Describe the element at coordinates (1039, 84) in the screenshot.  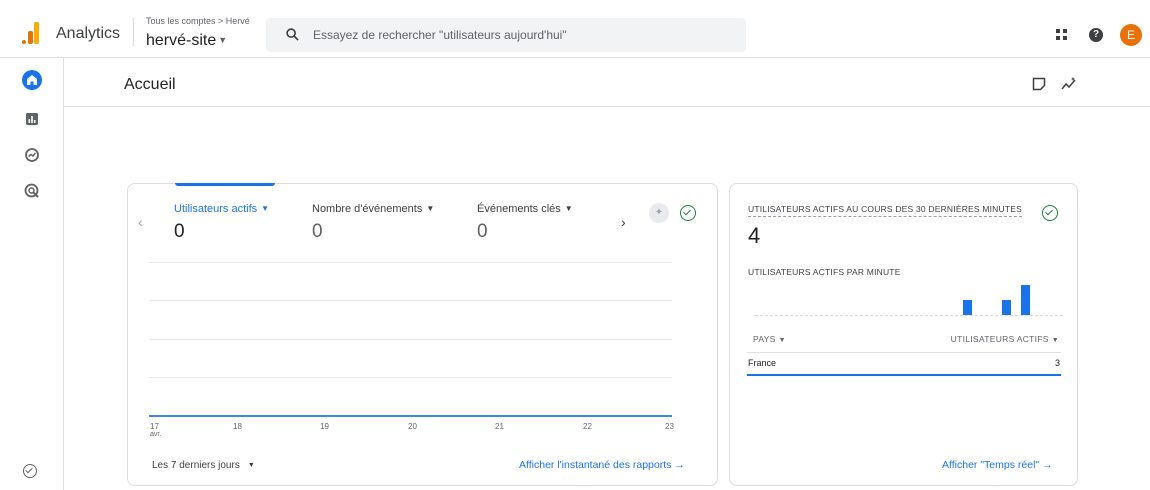
I see `notes-icon` at that location.